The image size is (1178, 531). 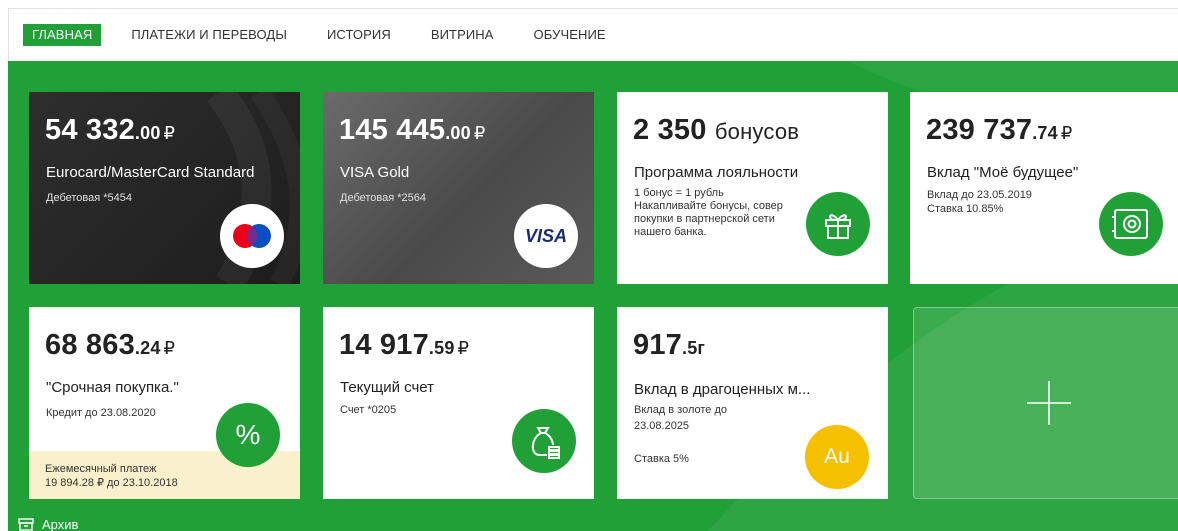 What do you see at coordinates (89, 198) in the screenshot?
I see `card-number: Дебетовая *5454` at bounding box center [89, 198].